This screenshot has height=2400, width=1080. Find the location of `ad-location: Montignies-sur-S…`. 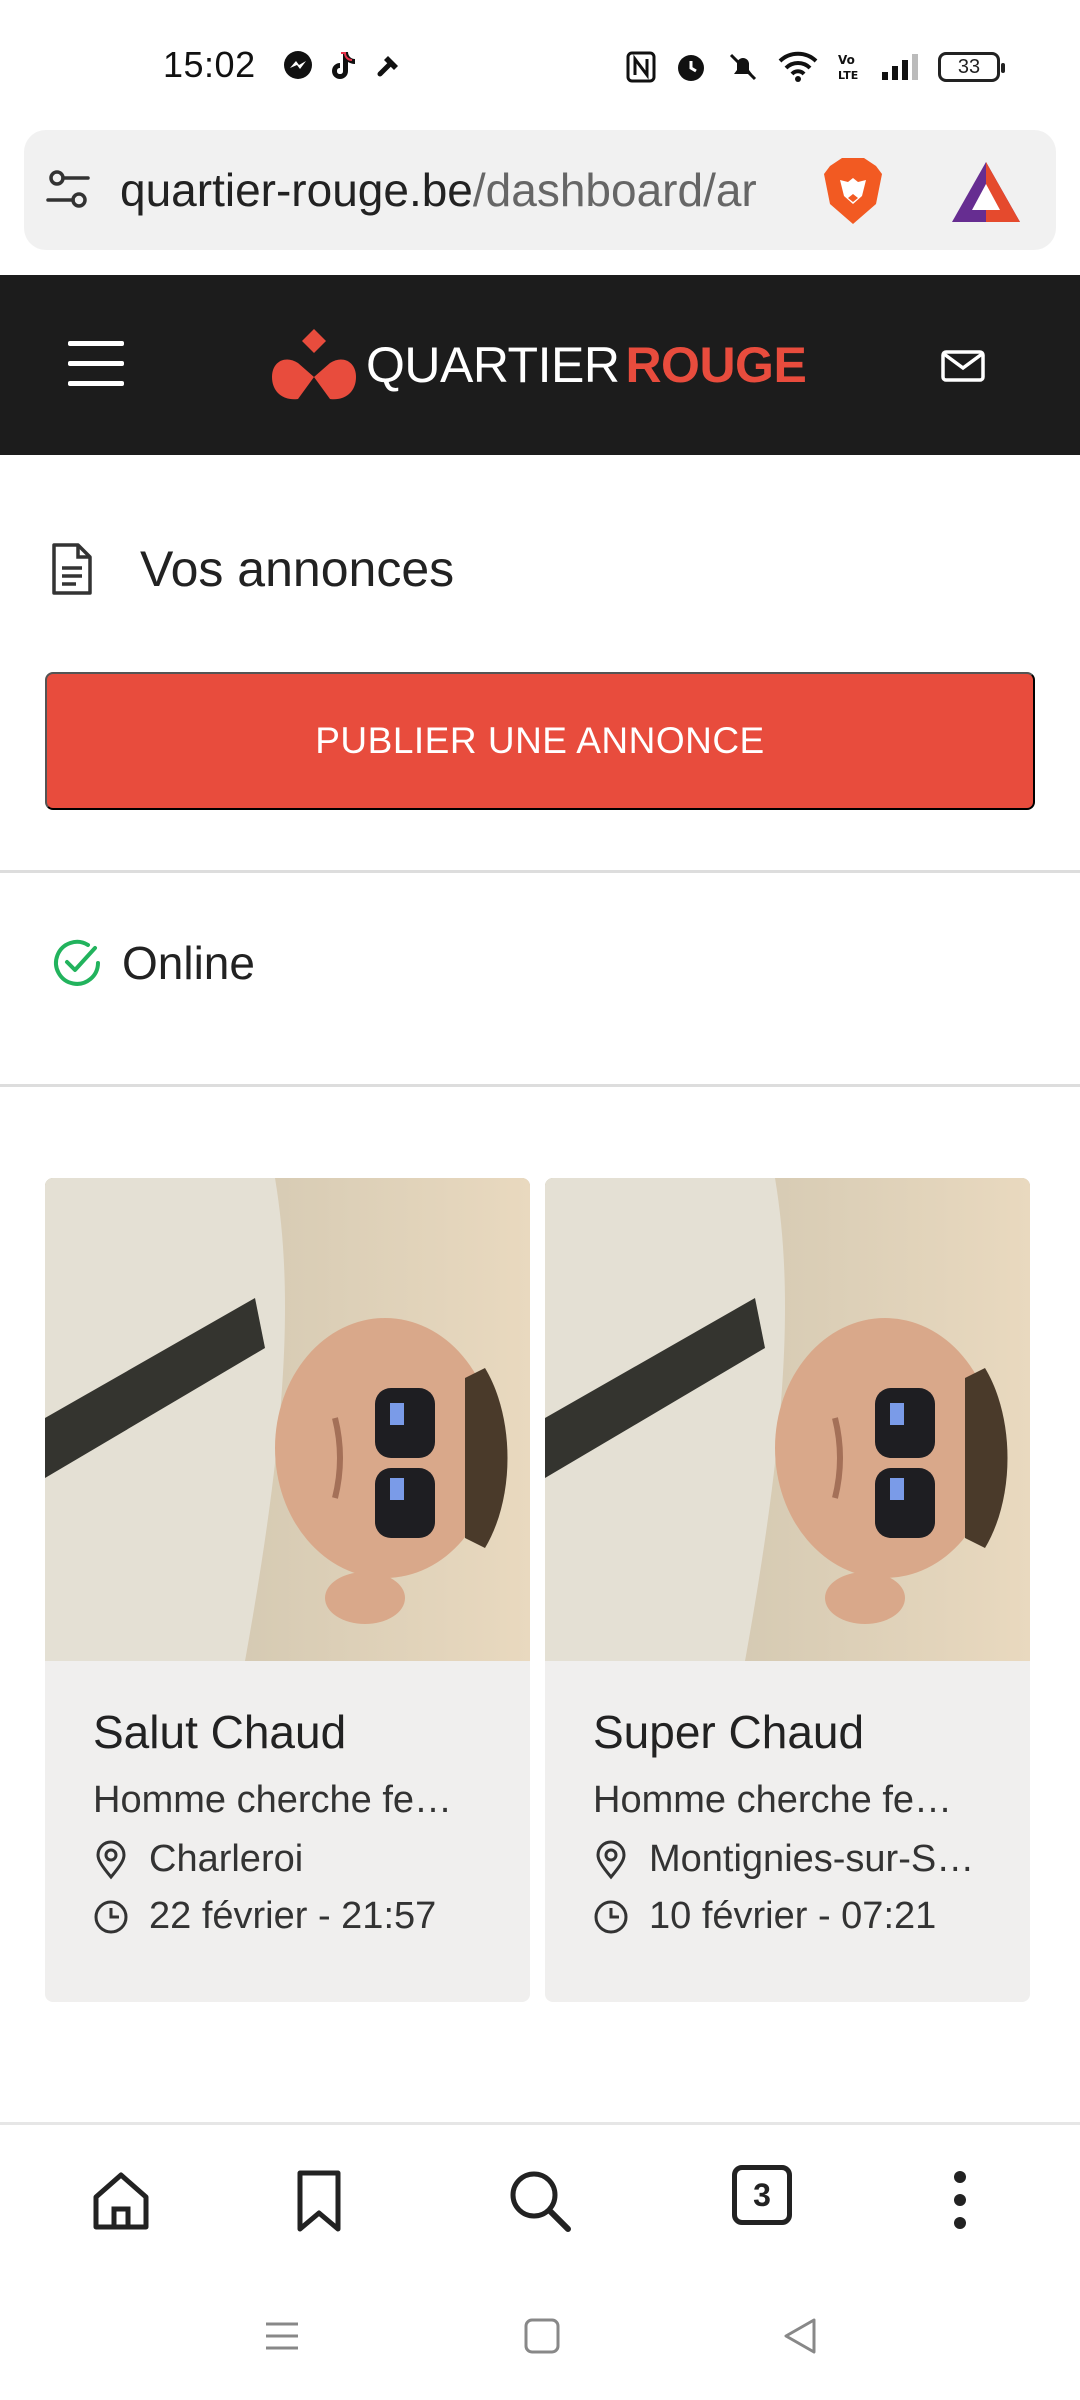

ad-location: Montignies-sur-S… is located at coordinates (811, 1859).